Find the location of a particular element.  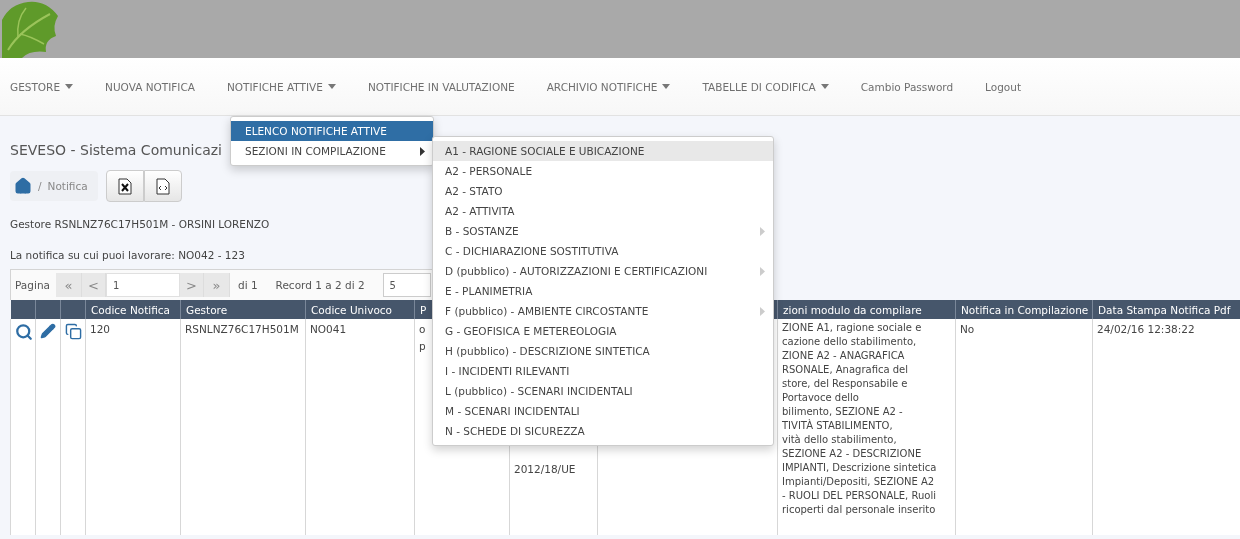

page-title: SEVESO - Sistema Comunicazi is located at coordinates (116, 151).